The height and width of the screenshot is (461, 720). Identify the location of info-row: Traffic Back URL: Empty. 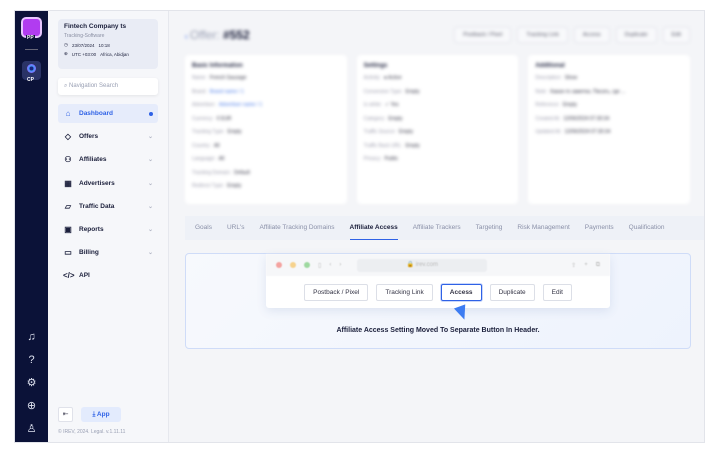
(438, 146).